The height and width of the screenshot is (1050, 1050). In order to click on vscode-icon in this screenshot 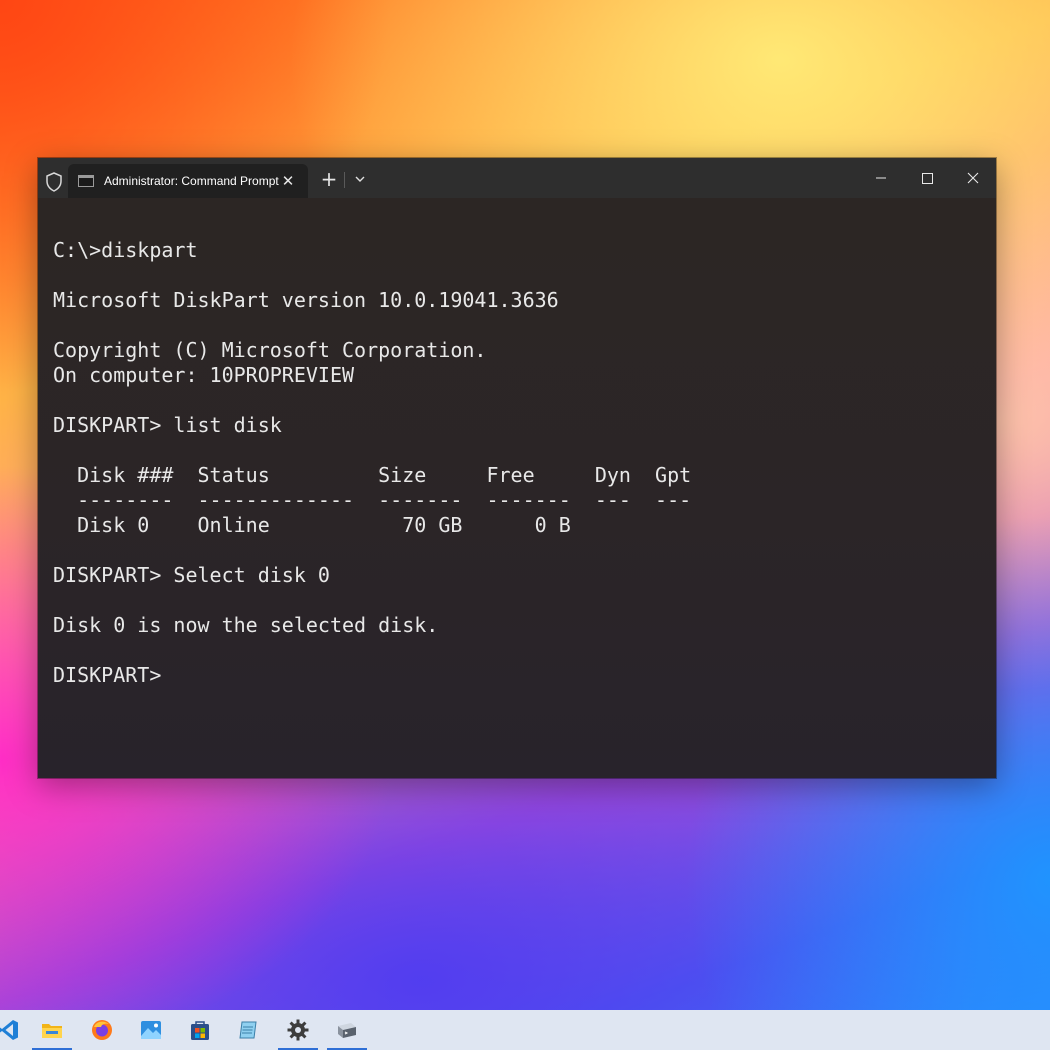, I will do `click(9, 1030)`.